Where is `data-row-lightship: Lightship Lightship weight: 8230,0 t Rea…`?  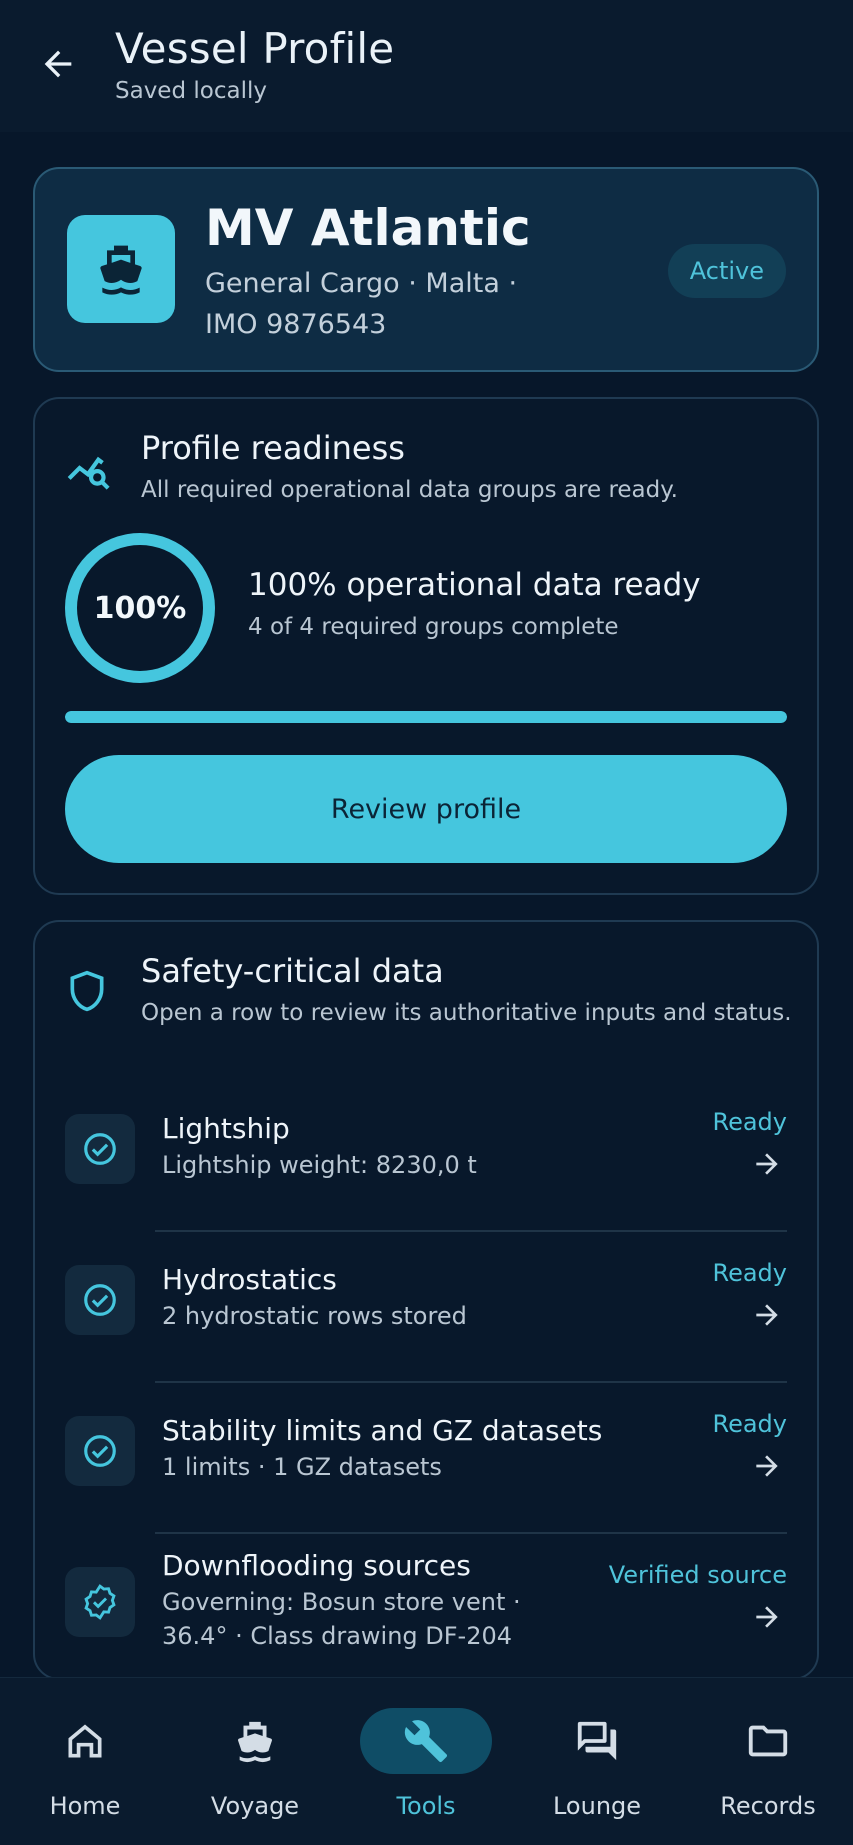
data-row-lightship: Lightship Lightship weight: 8230,0 t Rea… is located at coordinates (426, 1157).